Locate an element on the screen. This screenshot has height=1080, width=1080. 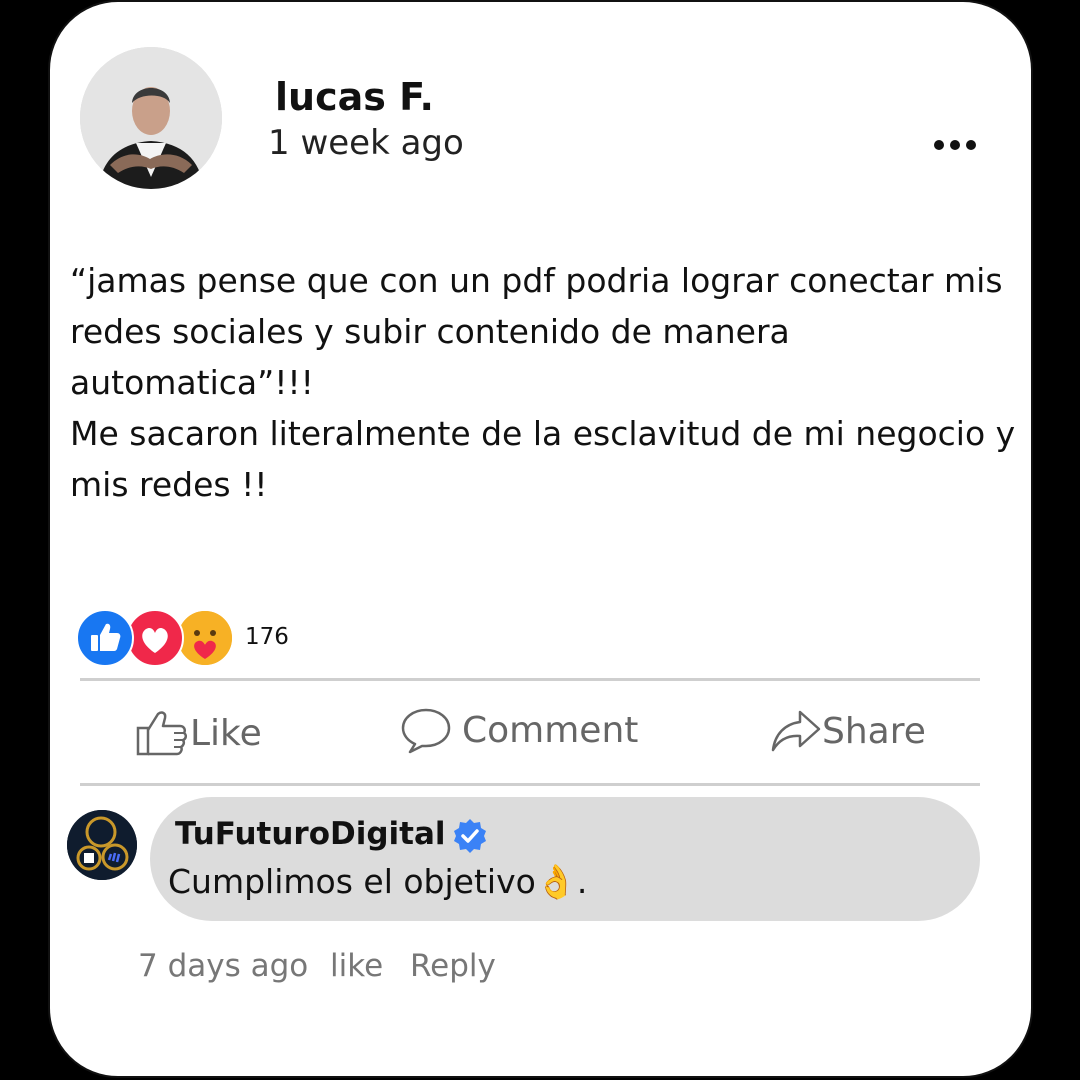
author-photo is located at coordinates (151, 118).